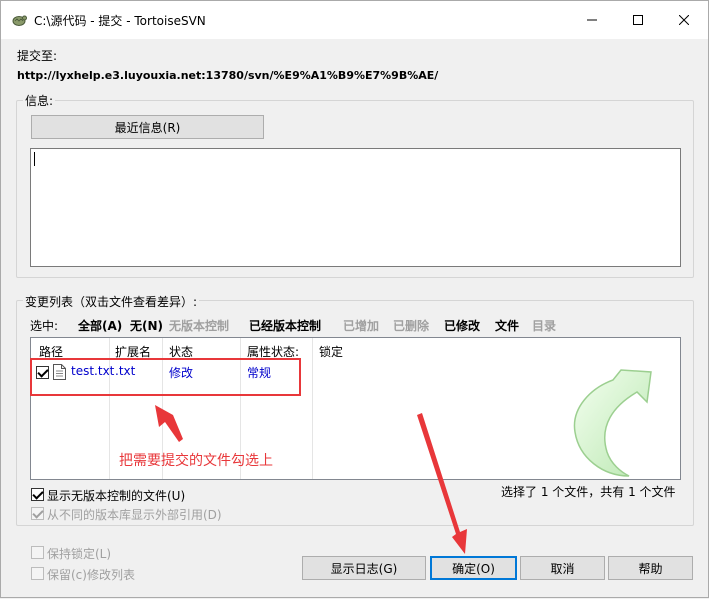 This screenshot has width=709, height=599. Describe the element at coordinates (169, 423) in the screenshot. I see `annotation-arrow-up` at that location.